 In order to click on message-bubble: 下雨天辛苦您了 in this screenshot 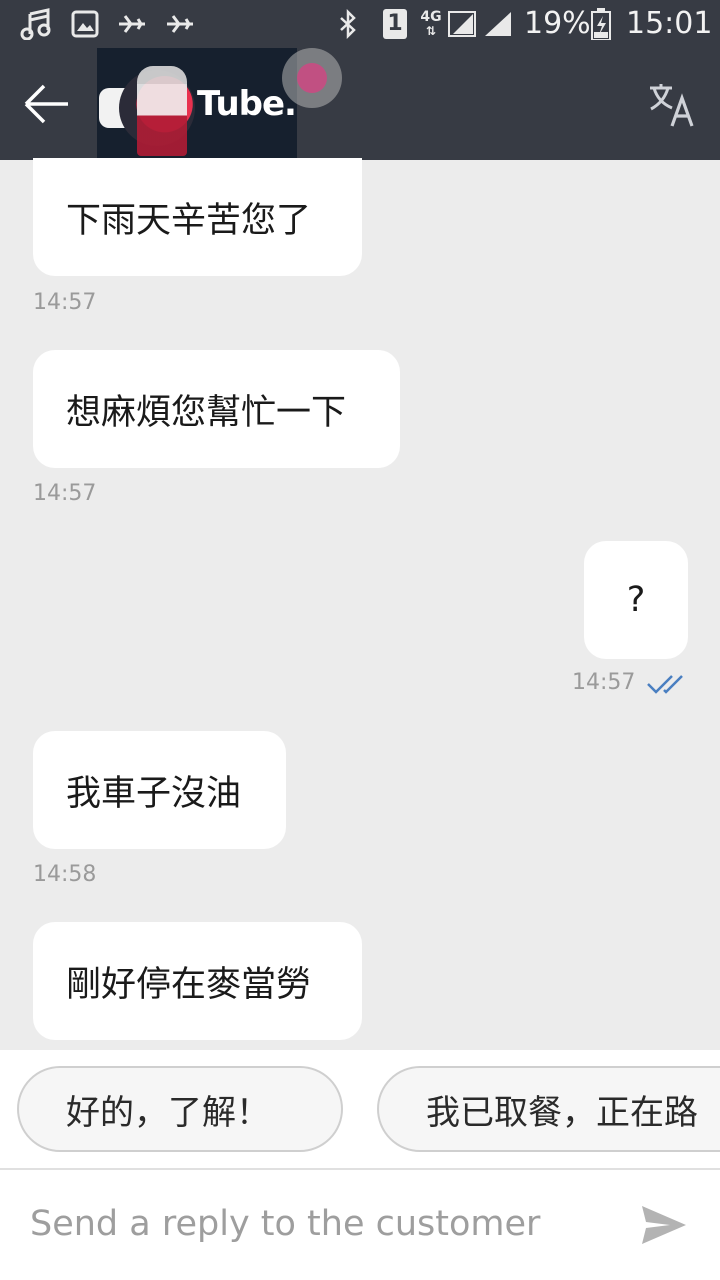, I will do `click(197, 217)`.